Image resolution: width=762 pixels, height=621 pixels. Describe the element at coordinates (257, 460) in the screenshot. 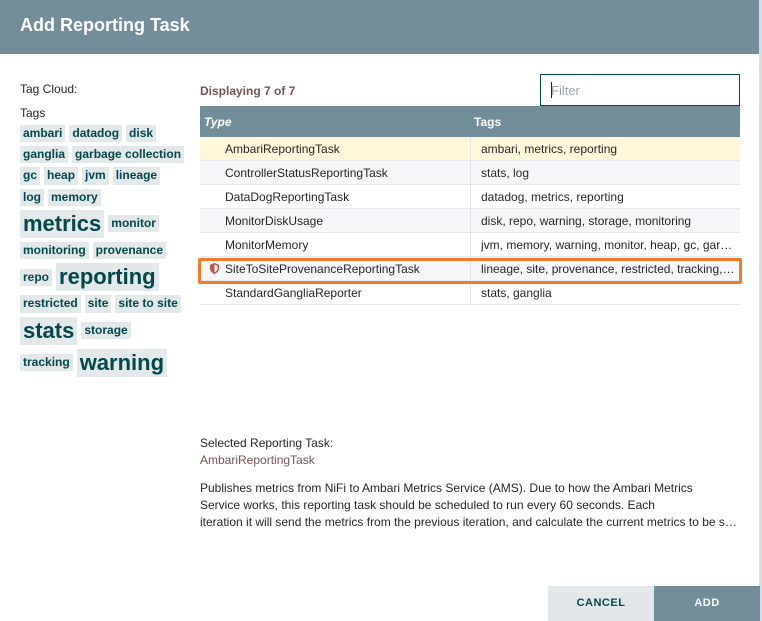

I see `selected-task-name: AmbariReportingTask` at that location.